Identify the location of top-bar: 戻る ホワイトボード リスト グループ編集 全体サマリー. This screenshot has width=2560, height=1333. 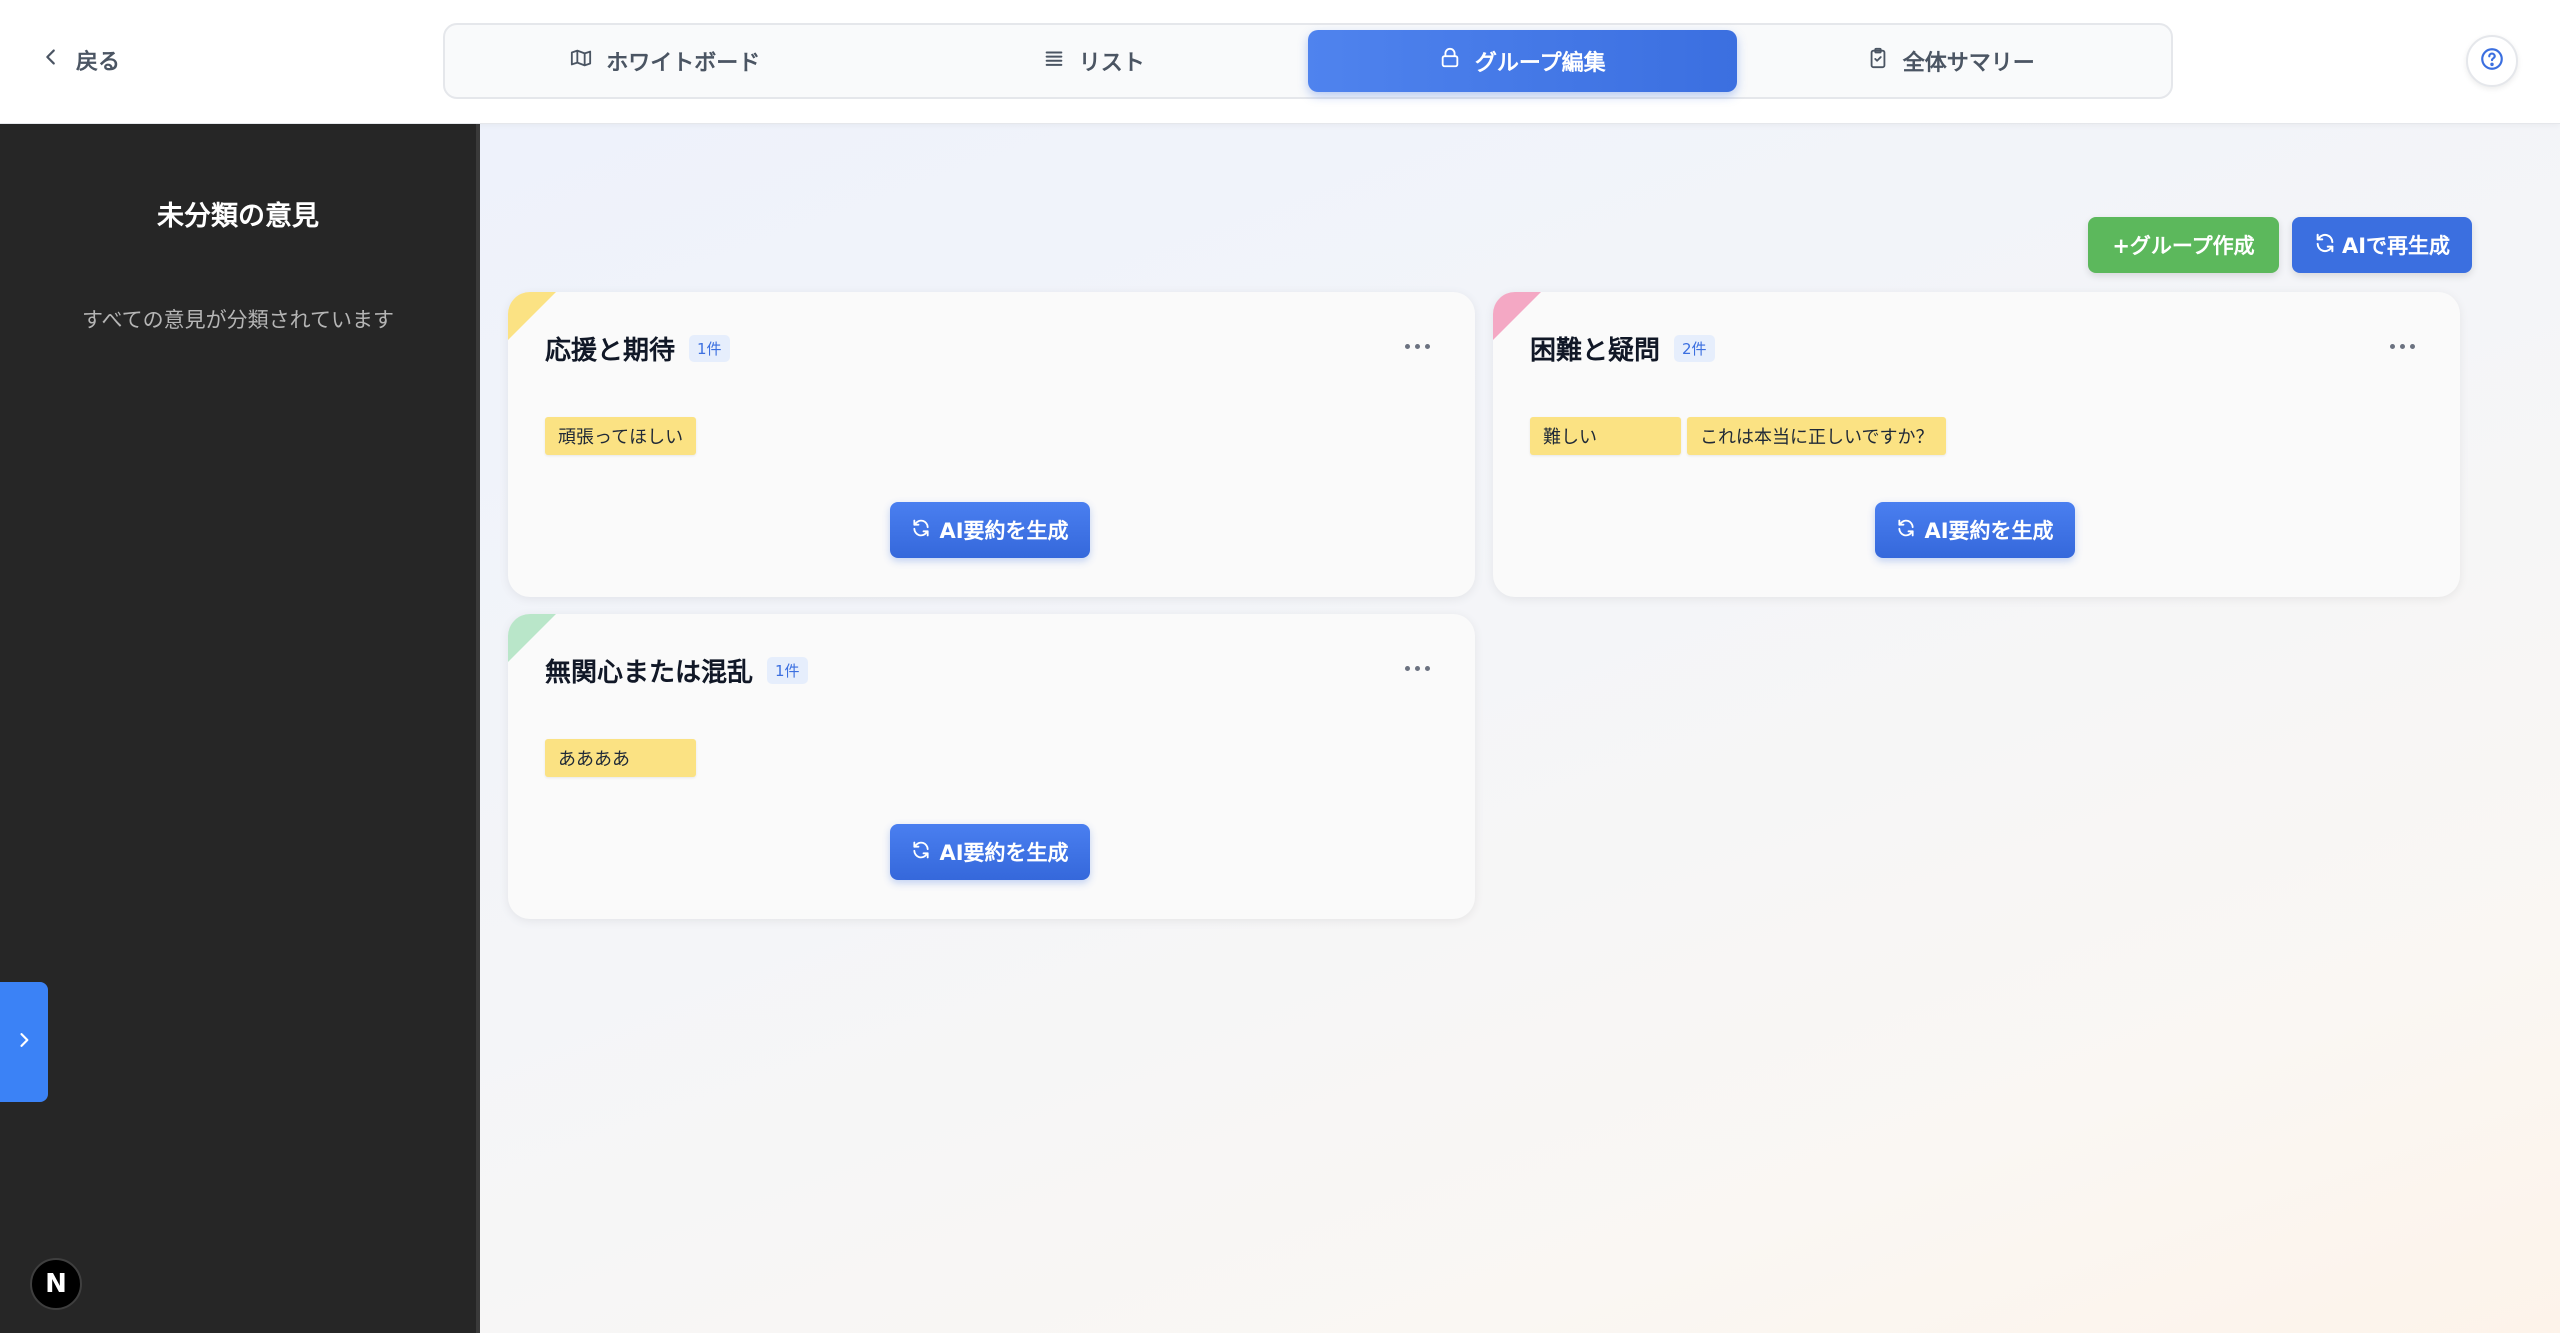
(1280, 62).